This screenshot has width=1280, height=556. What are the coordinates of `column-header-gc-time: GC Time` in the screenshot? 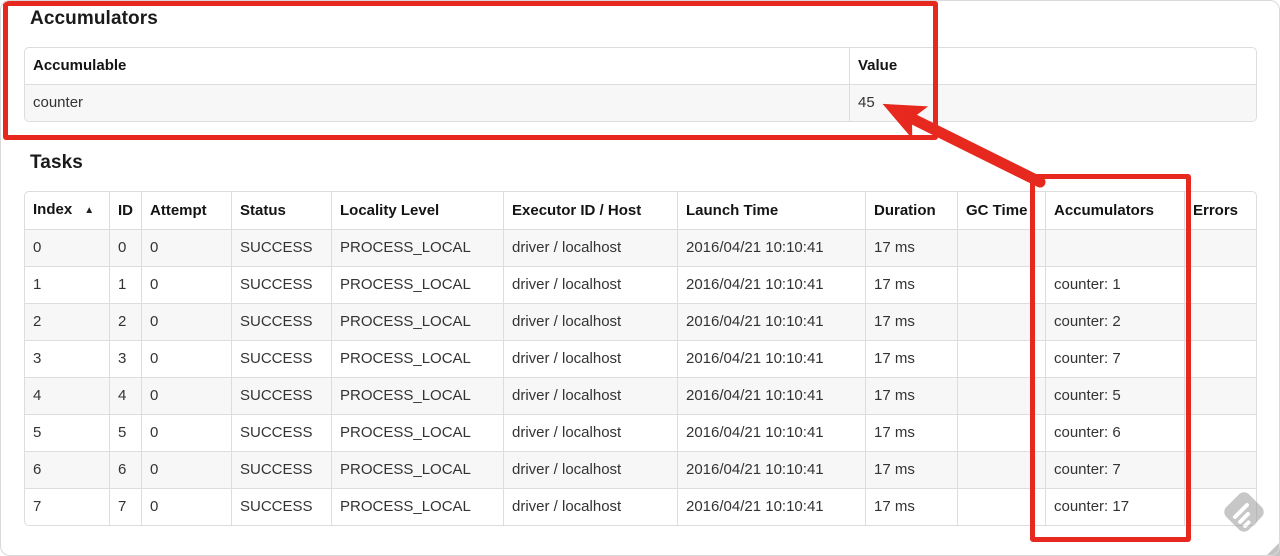 It's located at (1001, 211).